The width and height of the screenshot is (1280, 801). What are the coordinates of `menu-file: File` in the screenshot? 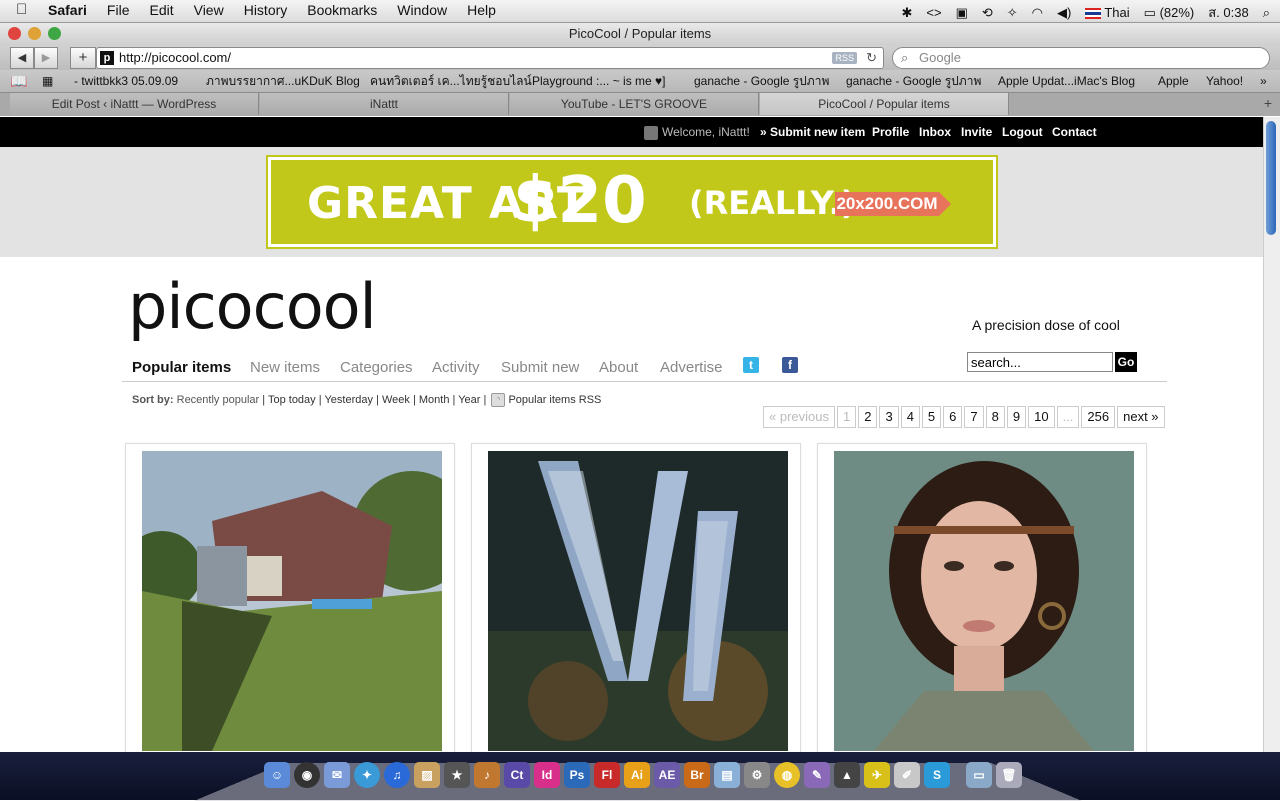 It's located at (118, 10).